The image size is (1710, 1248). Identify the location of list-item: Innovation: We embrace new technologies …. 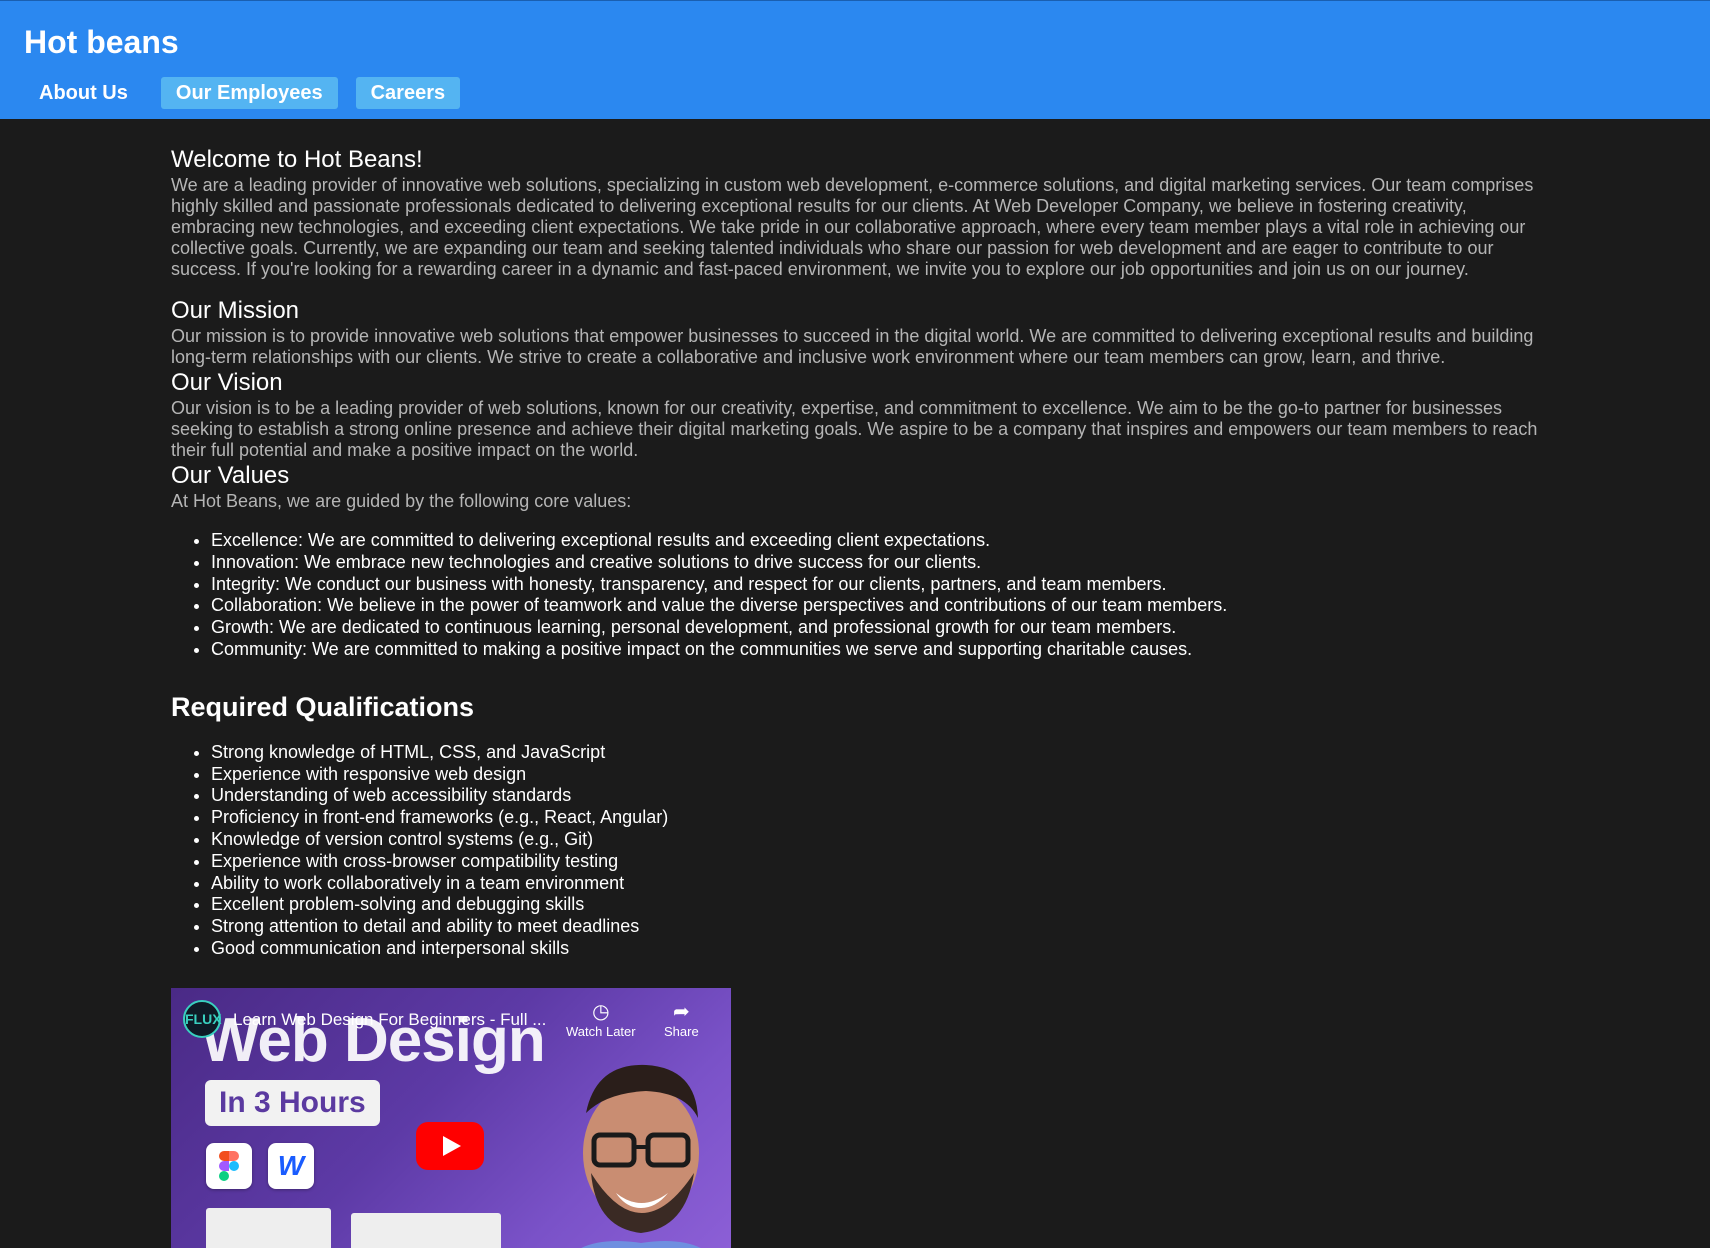
(876, 563).